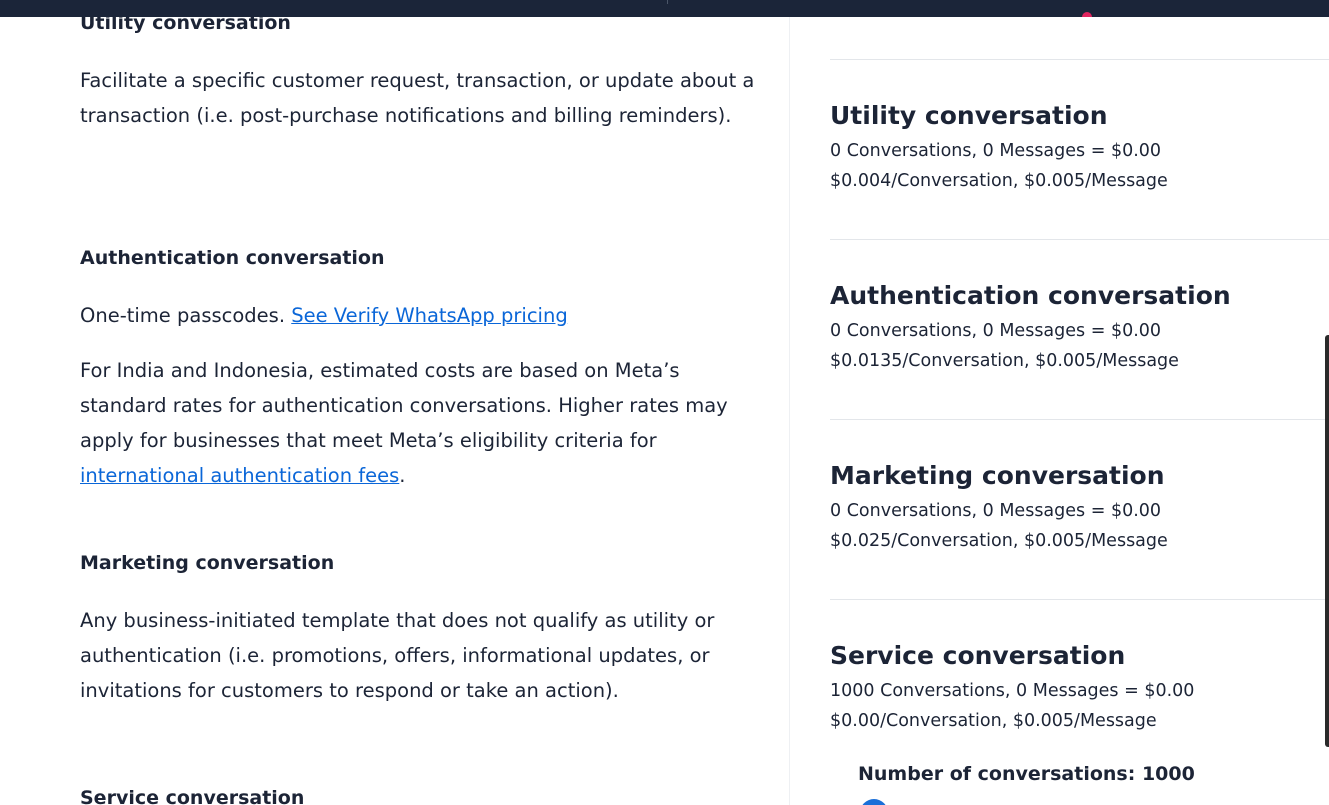 Image resolution: width=1329 pixels, height=805 pixels. What do you see at coordinates (1004, 361) in the screenshot?
I see `authentication-card-rates: $0.0135/Conversation, $0.005/Message` at bounding box center [1004, 361].